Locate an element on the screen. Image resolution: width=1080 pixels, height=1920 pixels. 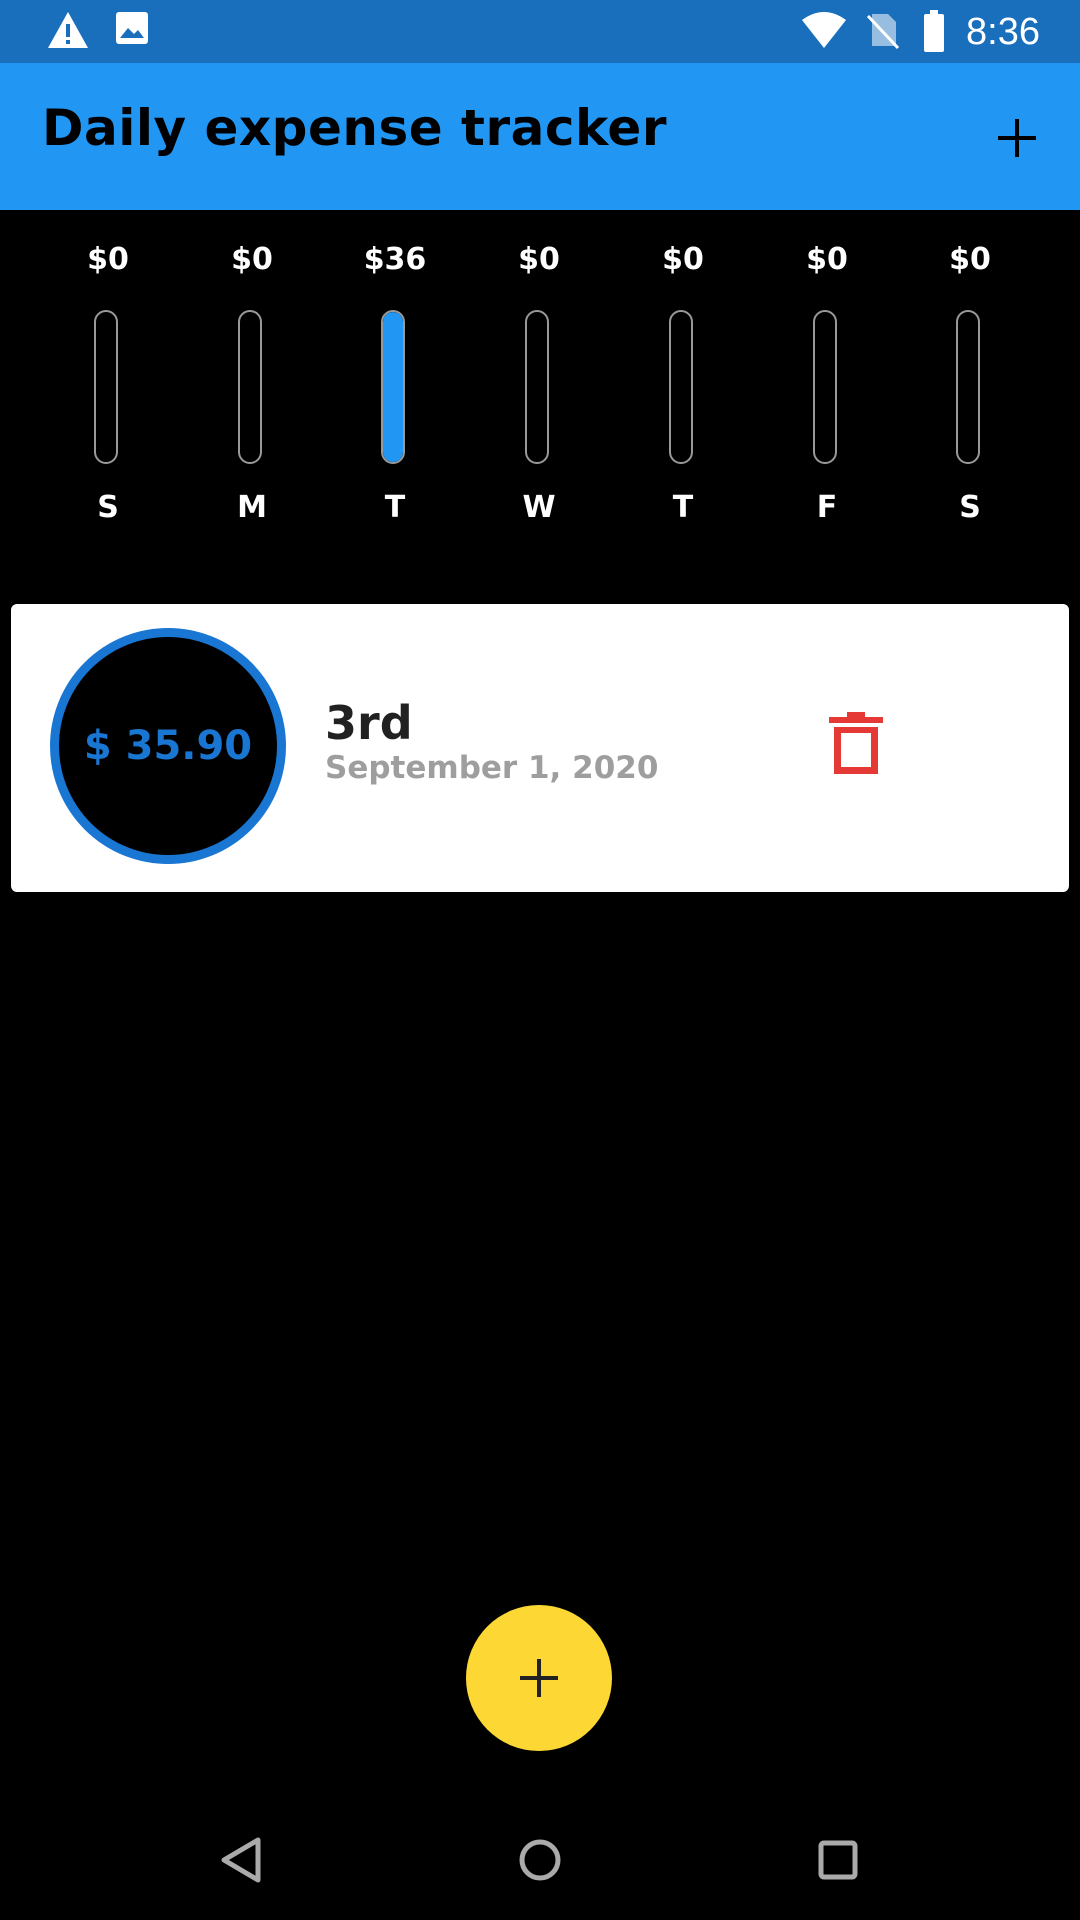
home-button is located at coordinates (540, 1860).